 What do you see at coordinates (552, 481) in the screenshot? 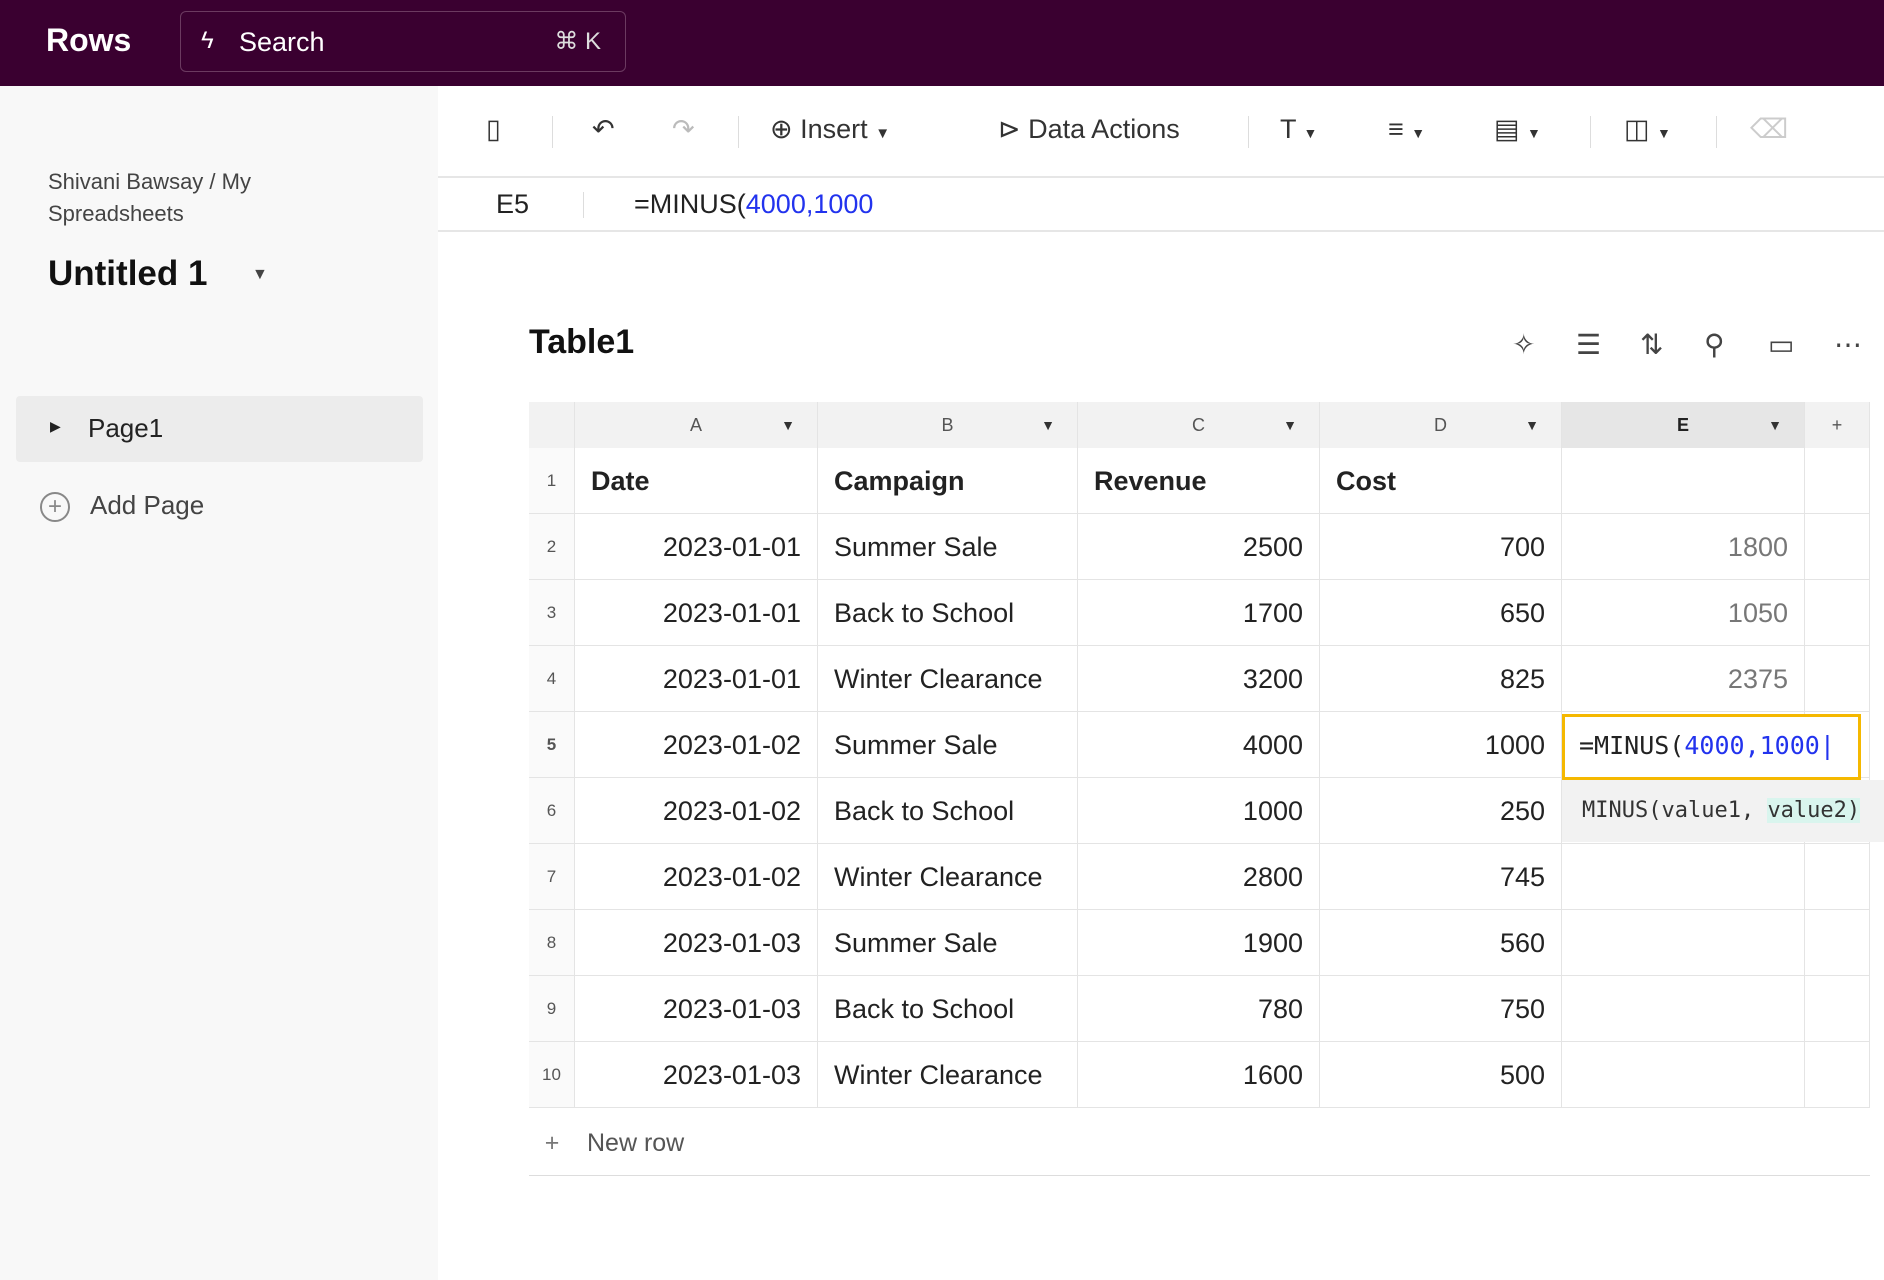
I see `row-number: 1` at bounding box center [552, 481].